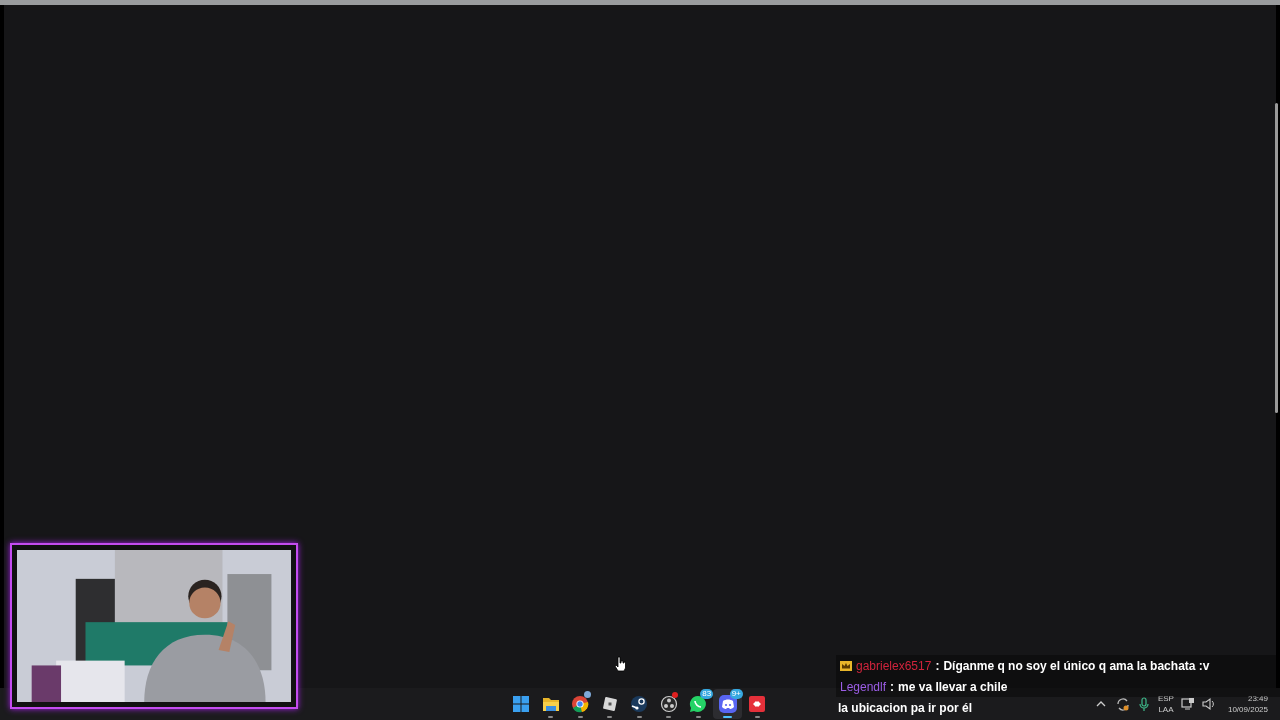 This screenshot has height=720, width=1280. What do you see at coordinates (863, 686) in the screenshot?
I see `chat-username: Legendlf` at bounding box center [863, 686].